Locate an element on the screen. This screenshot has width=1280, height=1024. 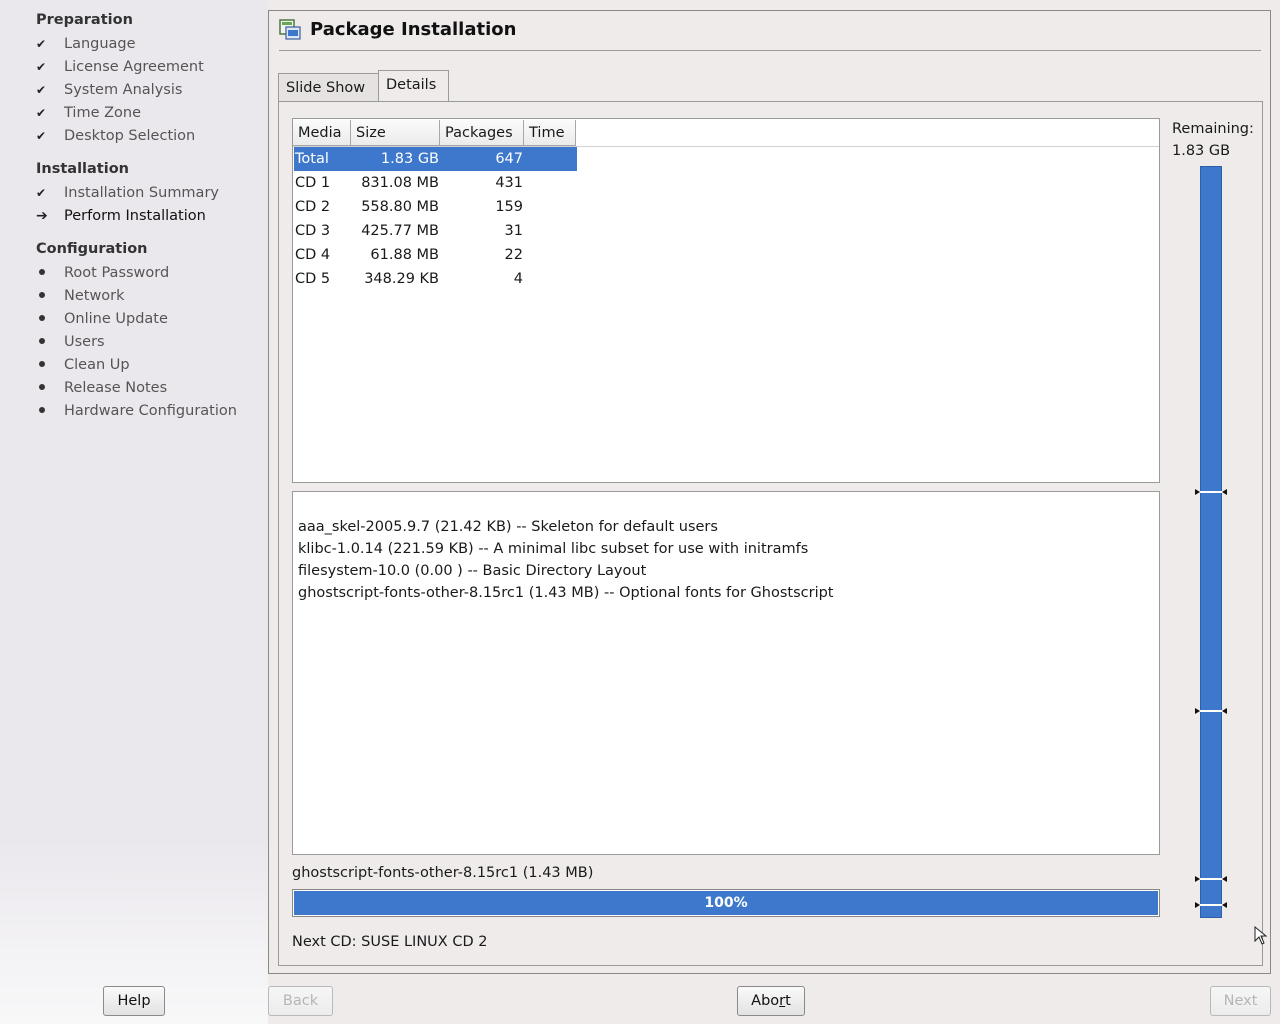
cell-size: 61.88 MB is located at coordinates (404, 255).